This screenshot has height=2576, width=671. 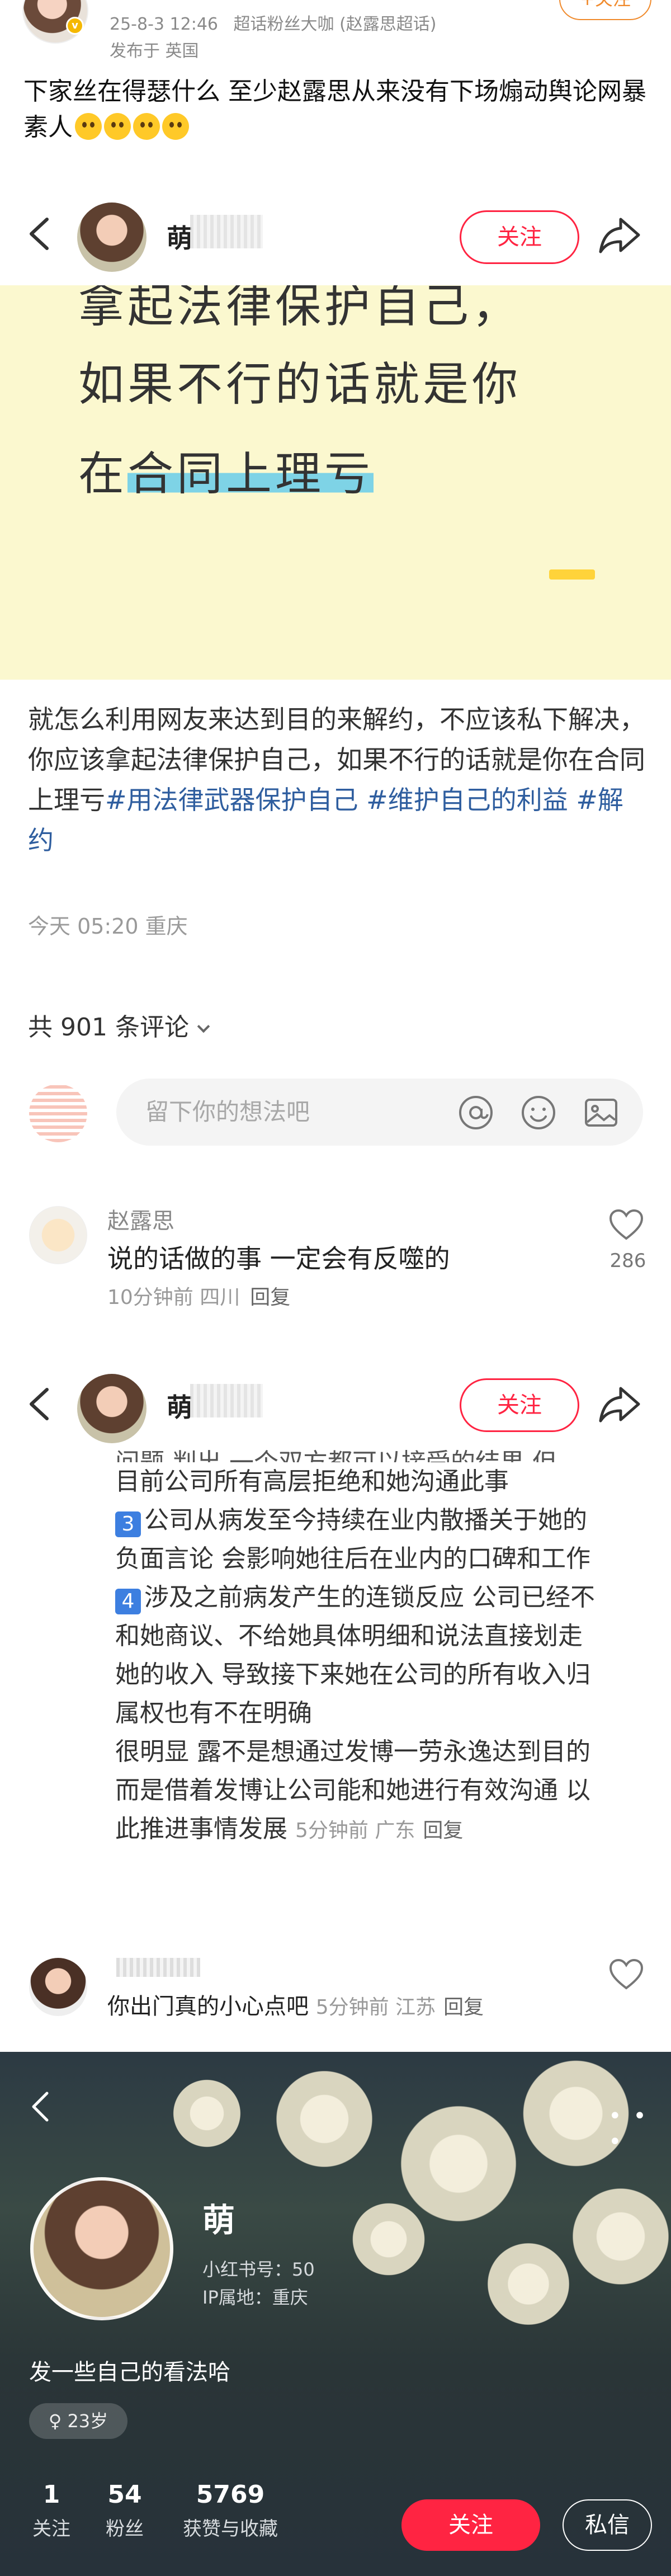 What do you see at coordinates (335, 24) in the screenshot?
I see `fan-badge: 超话粉丝大咖 (赵露思超话)` at bounding box center [335, 24].